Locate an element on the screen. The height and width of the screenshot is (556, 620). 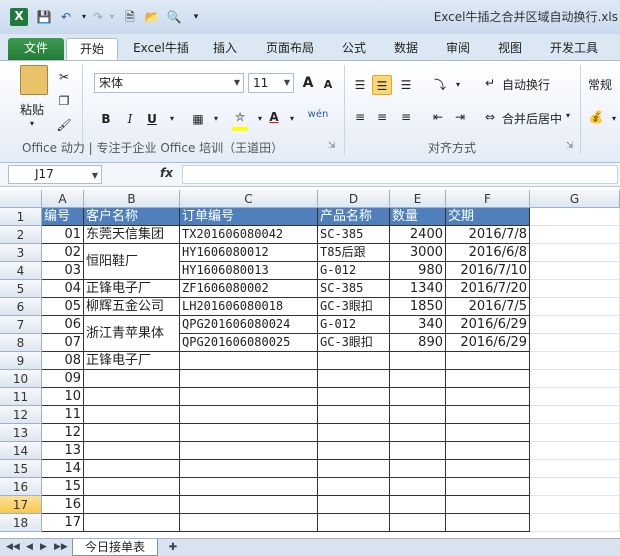
table-cell: 14 is located at coordinates (63, 469).